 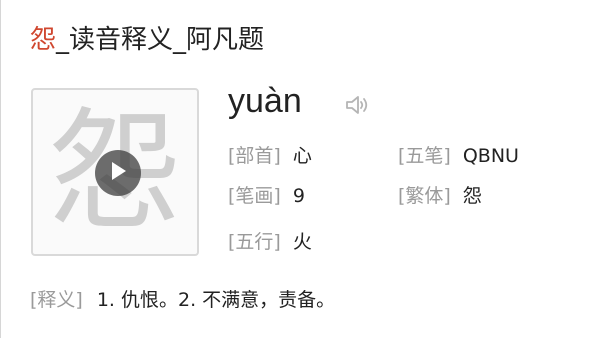 I want to click on title-character: 怨, so click(x=43, y=40).